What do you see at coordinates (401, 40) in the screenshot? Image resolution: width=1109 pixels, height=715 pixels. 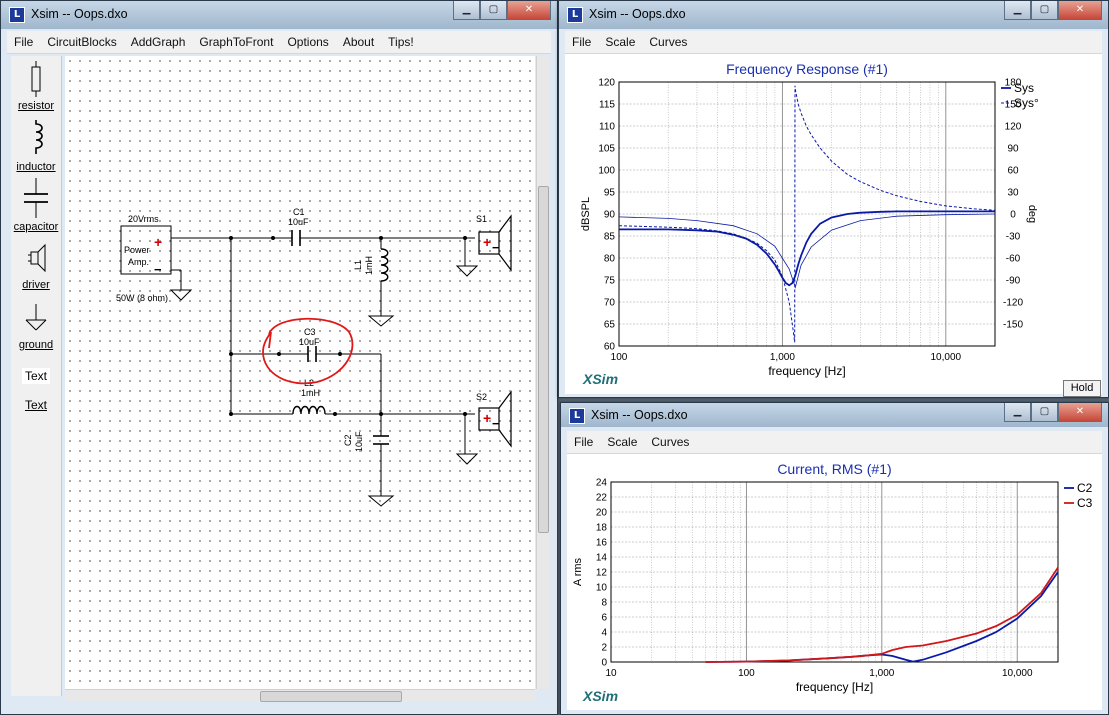 I see `menu-tips: Tips!` at bounding box center [401, 40].